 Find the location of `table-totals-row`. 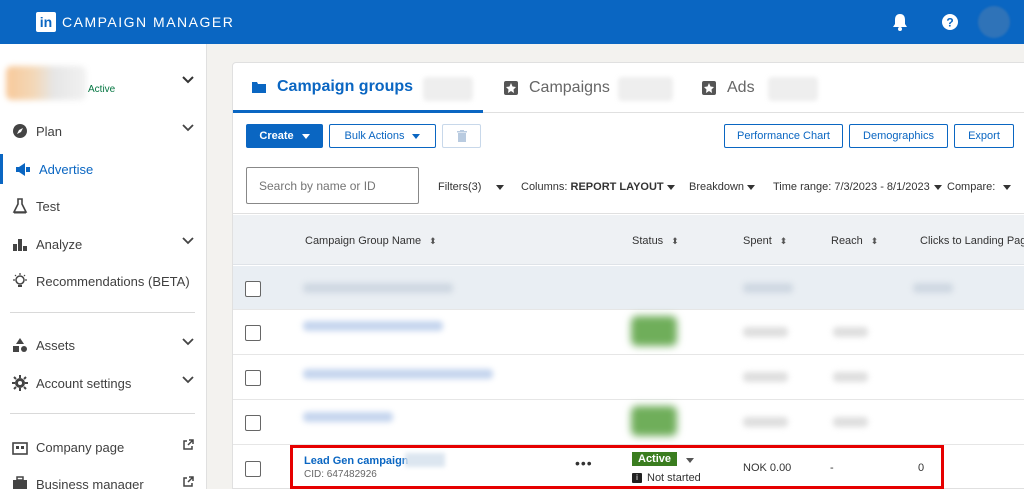

table-totals-row is located at coordinates (628, 288).